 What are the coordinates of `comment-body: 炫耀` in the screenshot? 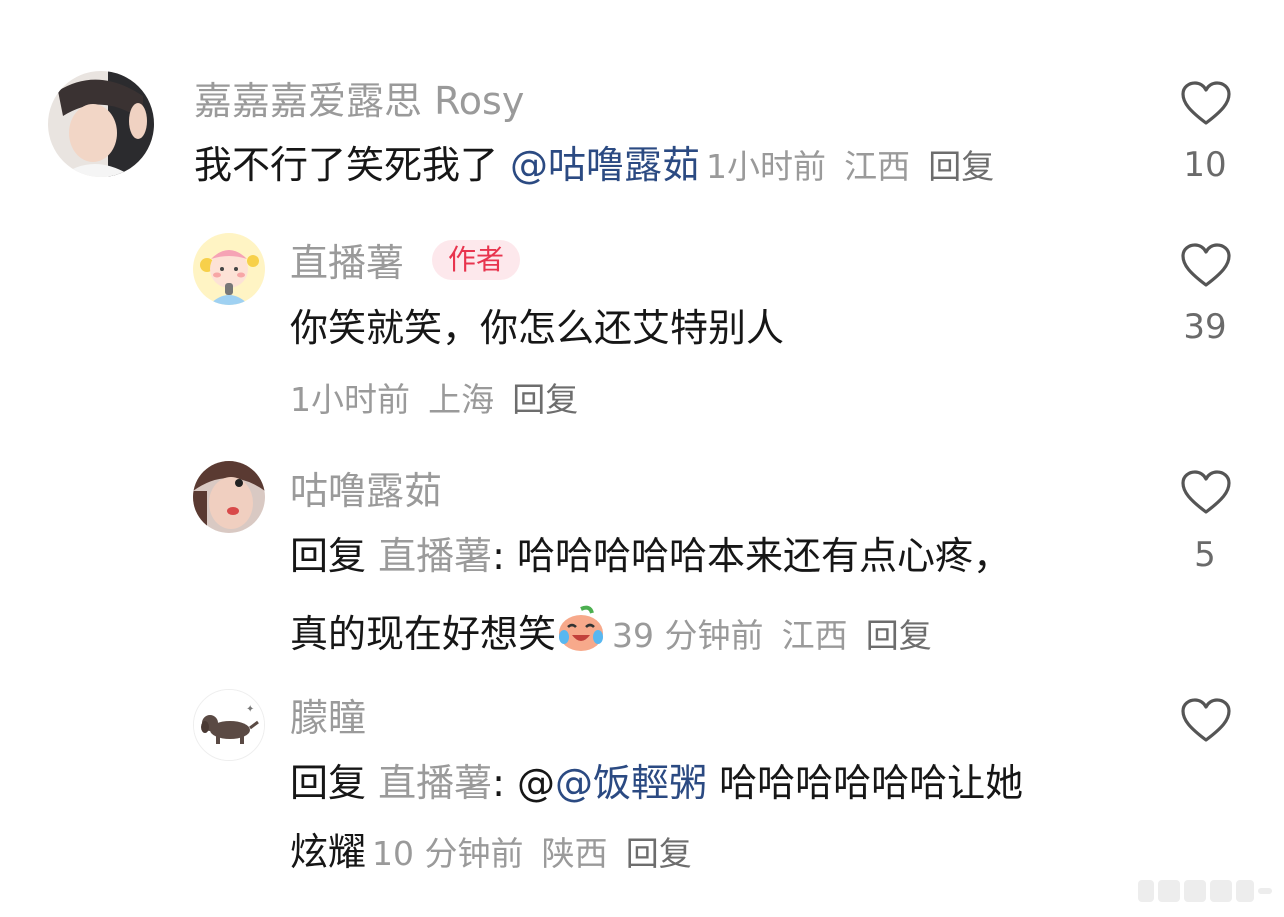 It's located at (328, 852).